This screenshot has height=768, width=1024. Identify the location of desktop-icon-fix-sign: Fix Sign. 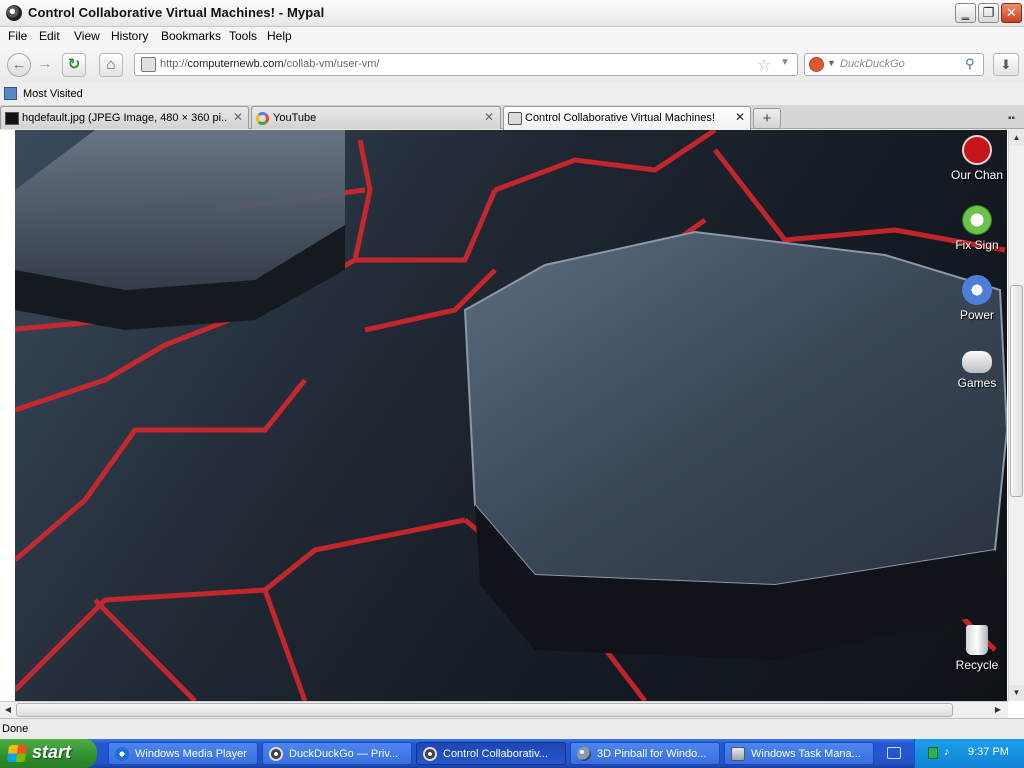
(977, 228).